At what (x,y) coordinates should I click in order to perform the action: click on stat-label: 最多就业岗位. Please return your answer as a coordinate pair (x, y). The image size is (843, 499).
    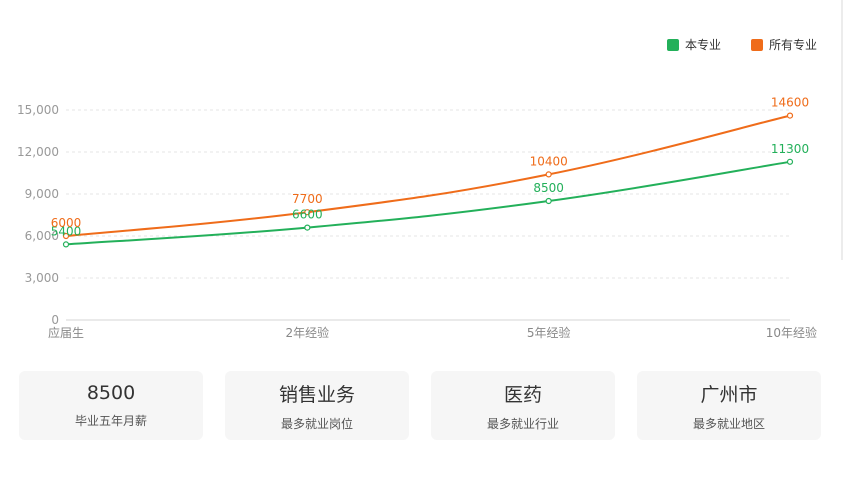
    Looking at the image, I should click on (316, 423).